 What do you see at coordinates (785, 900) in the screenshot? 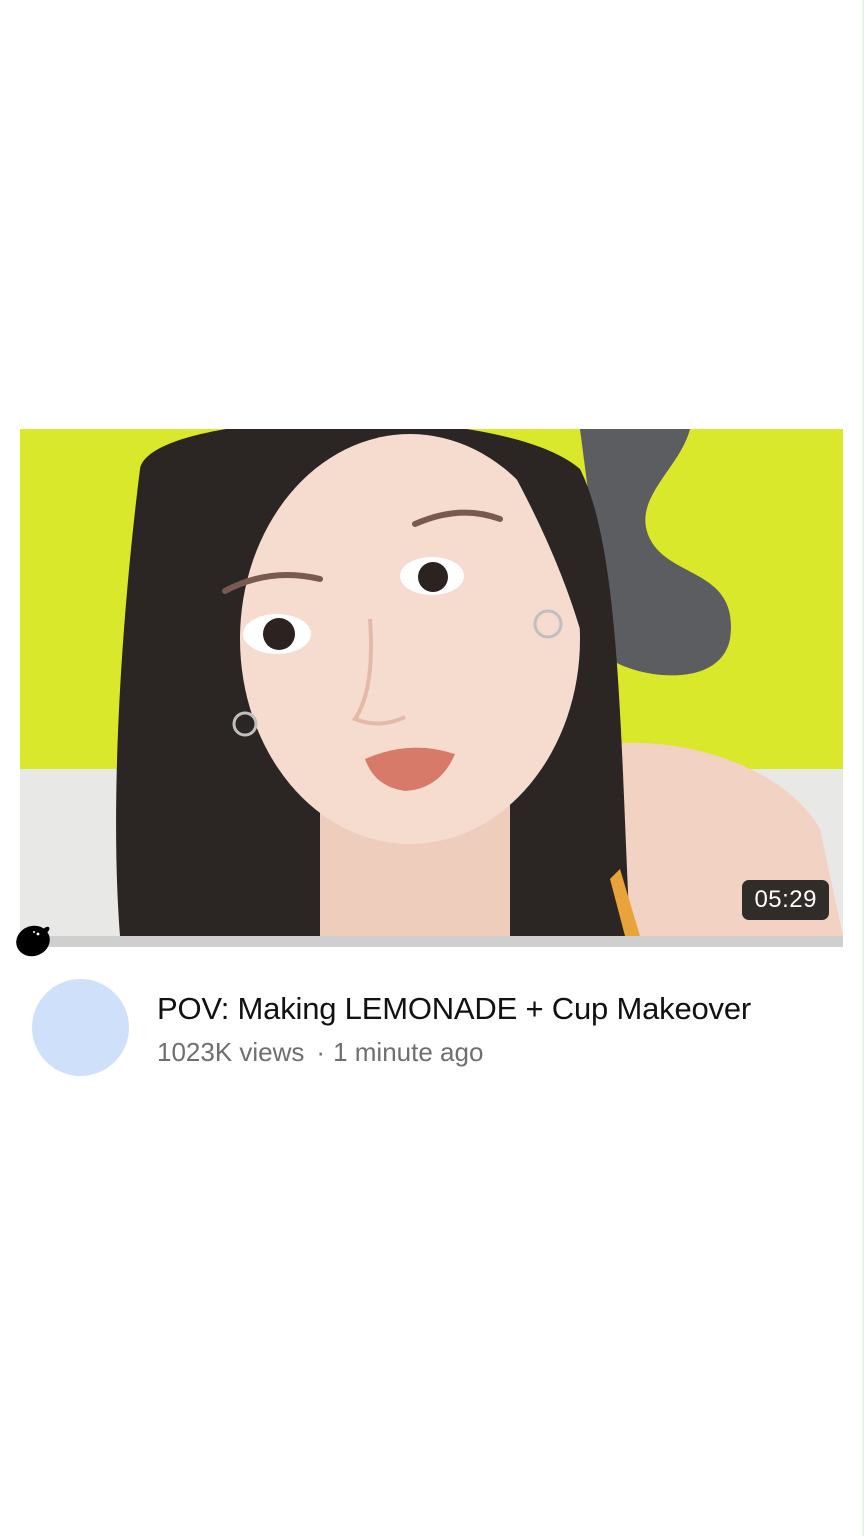
I see `duration-badge: 05:29` at bounding box center [785, 900].